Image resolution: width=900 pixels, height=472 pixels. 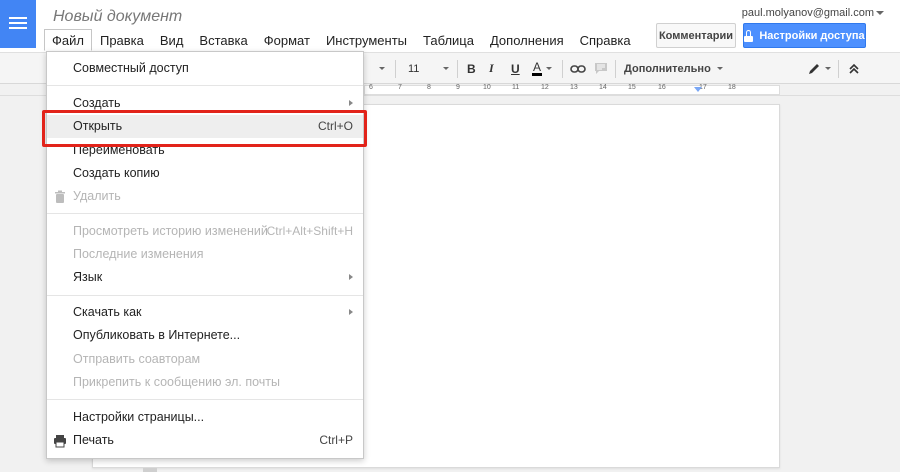 What do you see at coordinates (223, 40) in the screenshot?
I see `menu-insert: Вставка` at bounding box center [223, 40].